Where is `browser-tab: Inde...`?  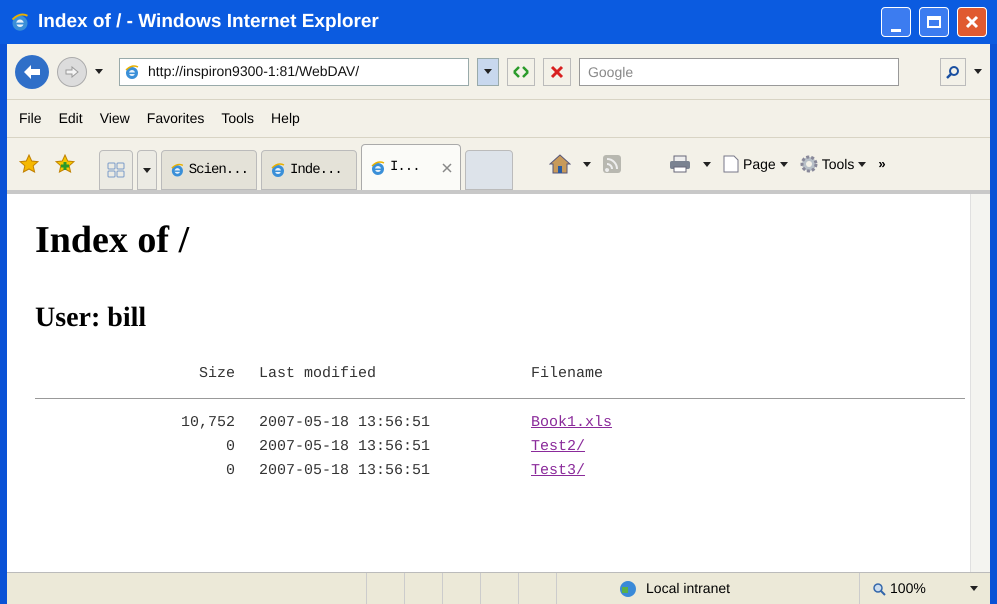
browser-tab: Inde... is located at coordinates (309, 170).